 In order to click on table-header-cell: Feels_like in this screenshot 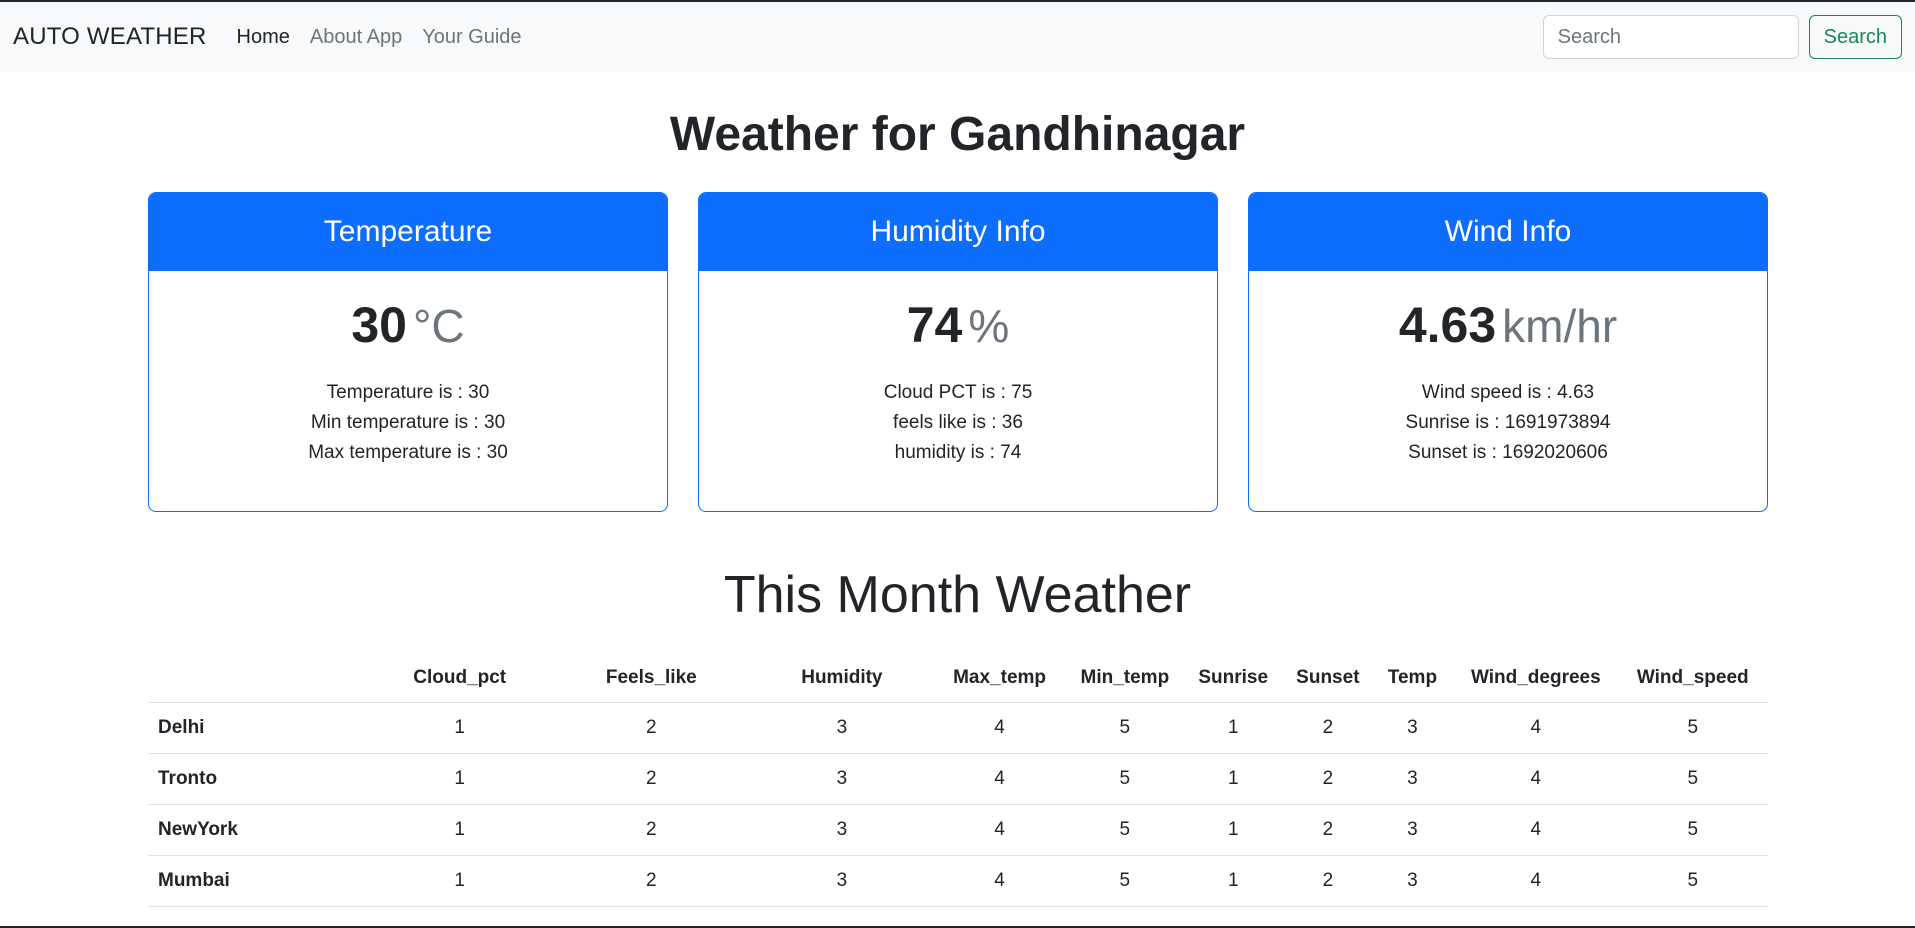, I will do `click(651, 678)`.